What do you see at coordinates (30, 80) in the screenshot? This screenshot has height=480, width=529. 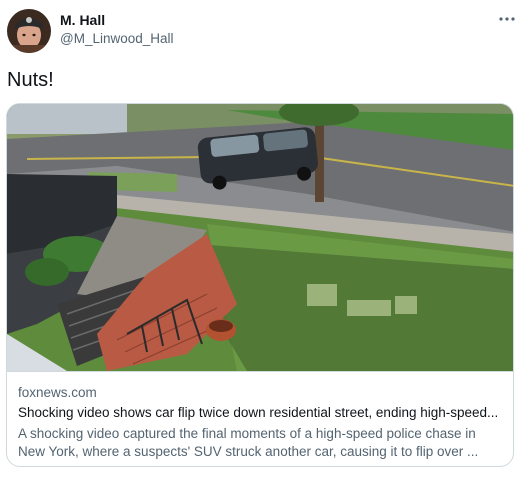 I see `tweet-text: Nuts!` at bounding box center [30, 80].